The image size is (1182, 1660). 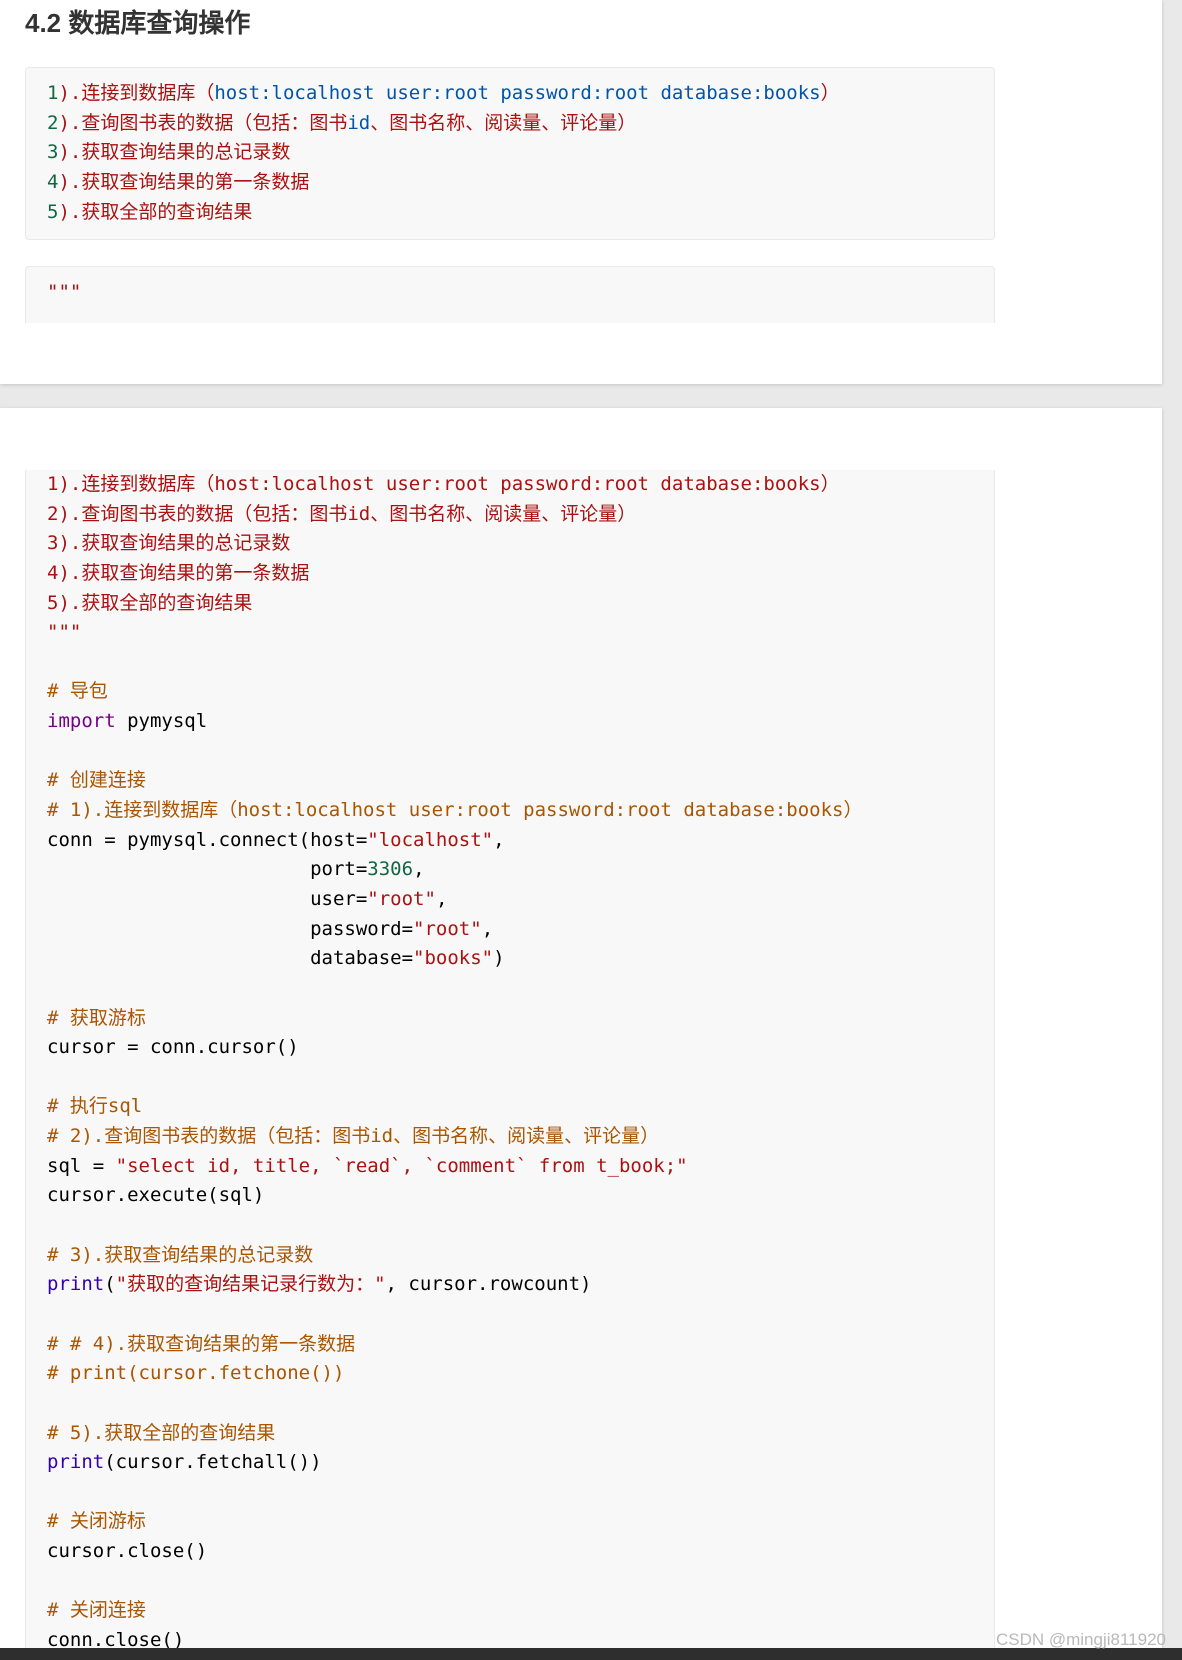 What do you see at coordinates (96, 1017) in the screenshot?
I see `comment-token: # 获取游标` at bounding box center [96, 1017].